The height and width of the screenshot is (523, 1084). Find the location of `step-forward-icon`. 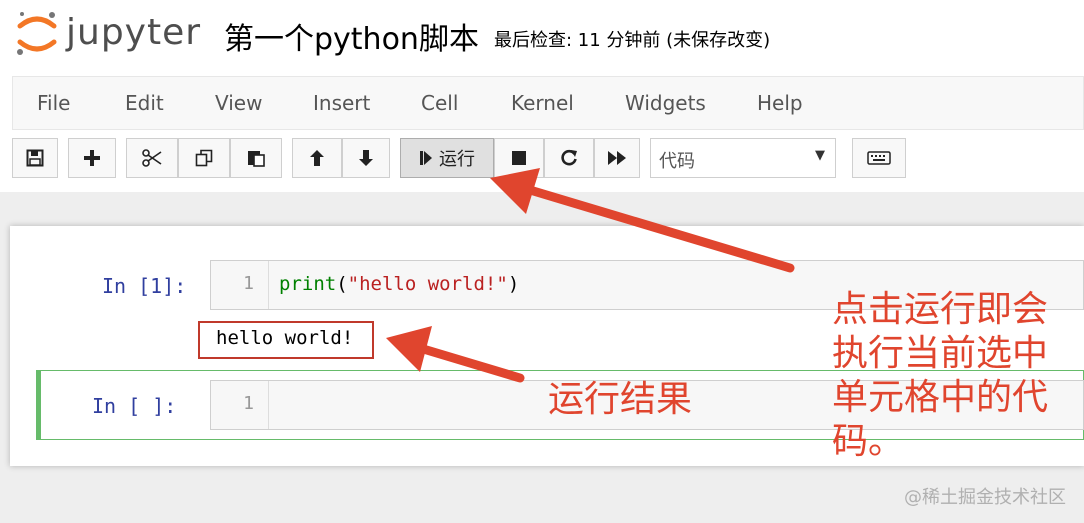

step-forward-icon is located at coordinates (426, 158).